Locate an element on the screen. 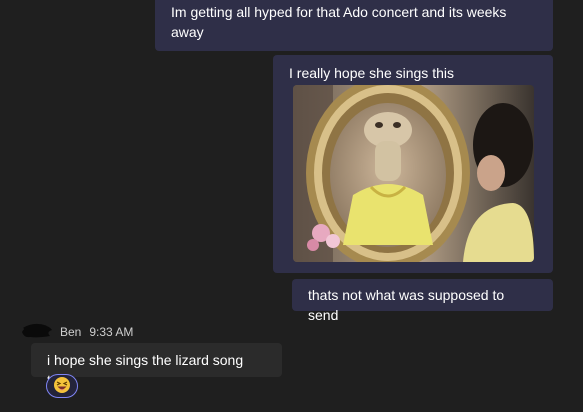  sender-name: Ben is located at coordinates (71, 332).